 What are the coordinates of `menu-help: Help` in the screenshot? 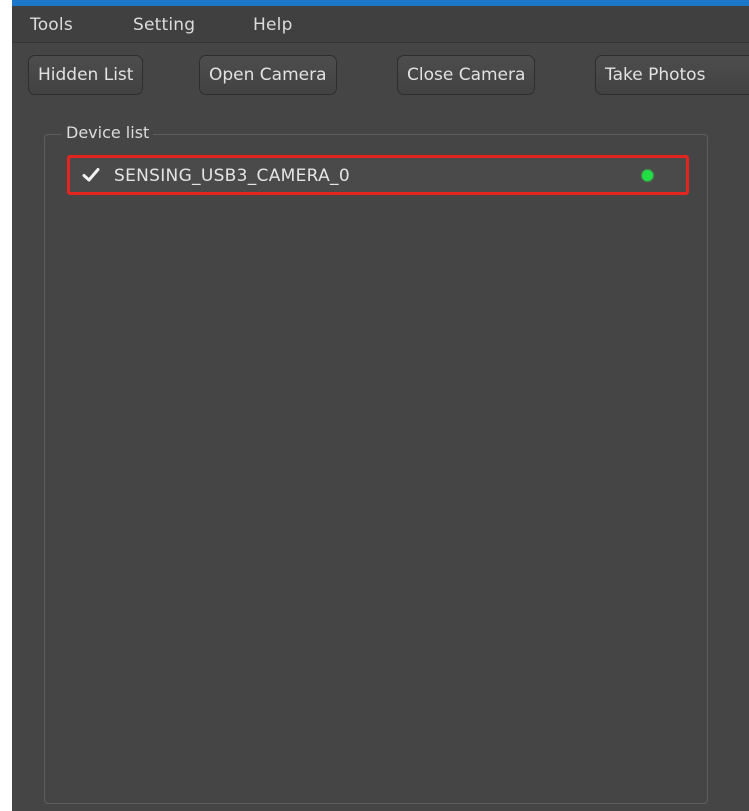 It's located at (273, 25).